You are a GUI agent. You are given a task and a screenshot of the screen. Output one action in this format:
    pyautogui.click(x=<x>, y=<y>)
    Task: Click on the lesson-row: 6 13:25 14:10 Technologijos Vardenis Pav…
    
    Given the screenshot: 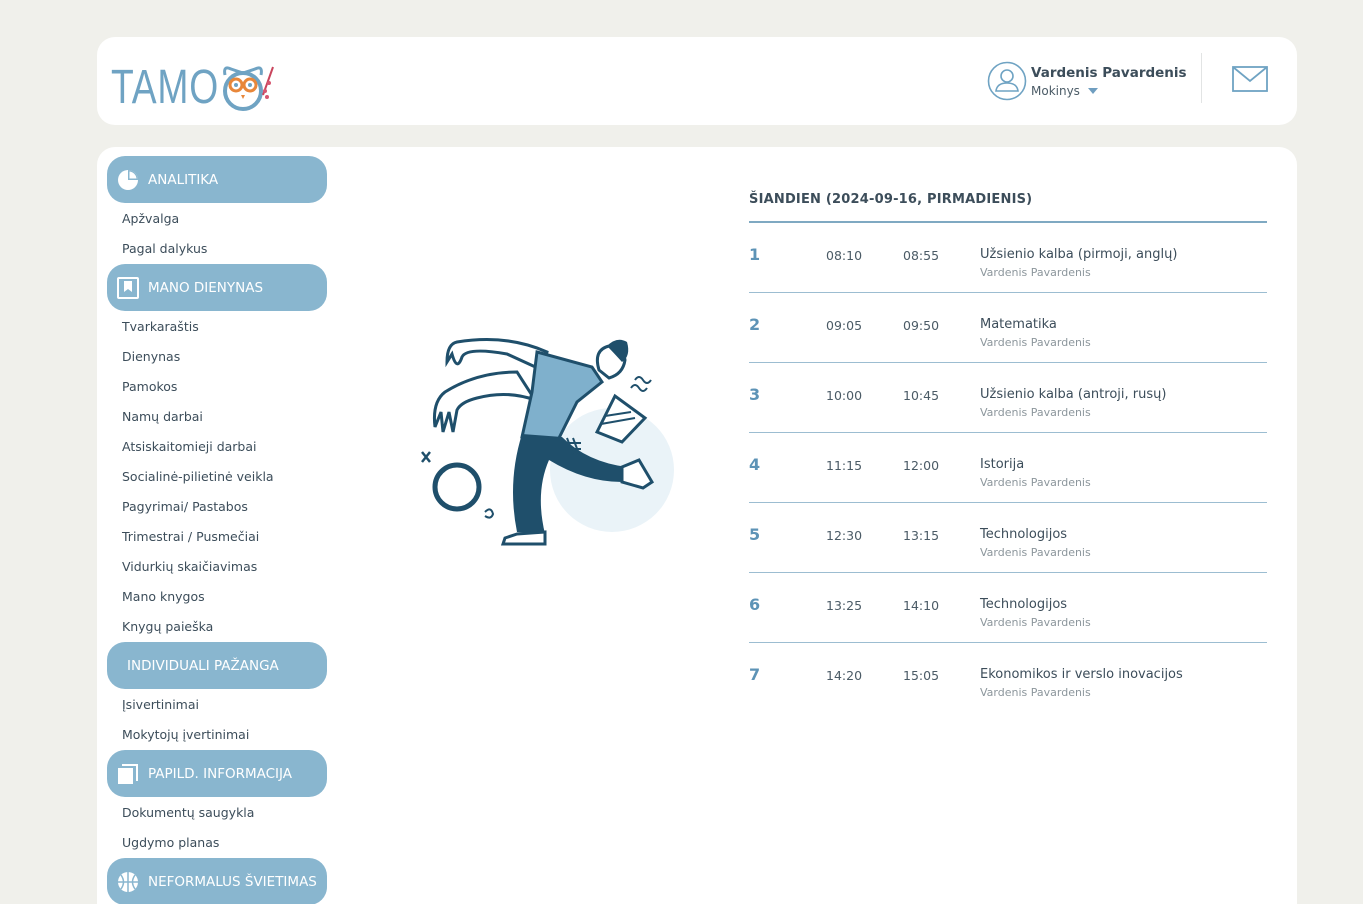 What is the action you would take?
    pyautogui.click(x=1008, y=608)
    